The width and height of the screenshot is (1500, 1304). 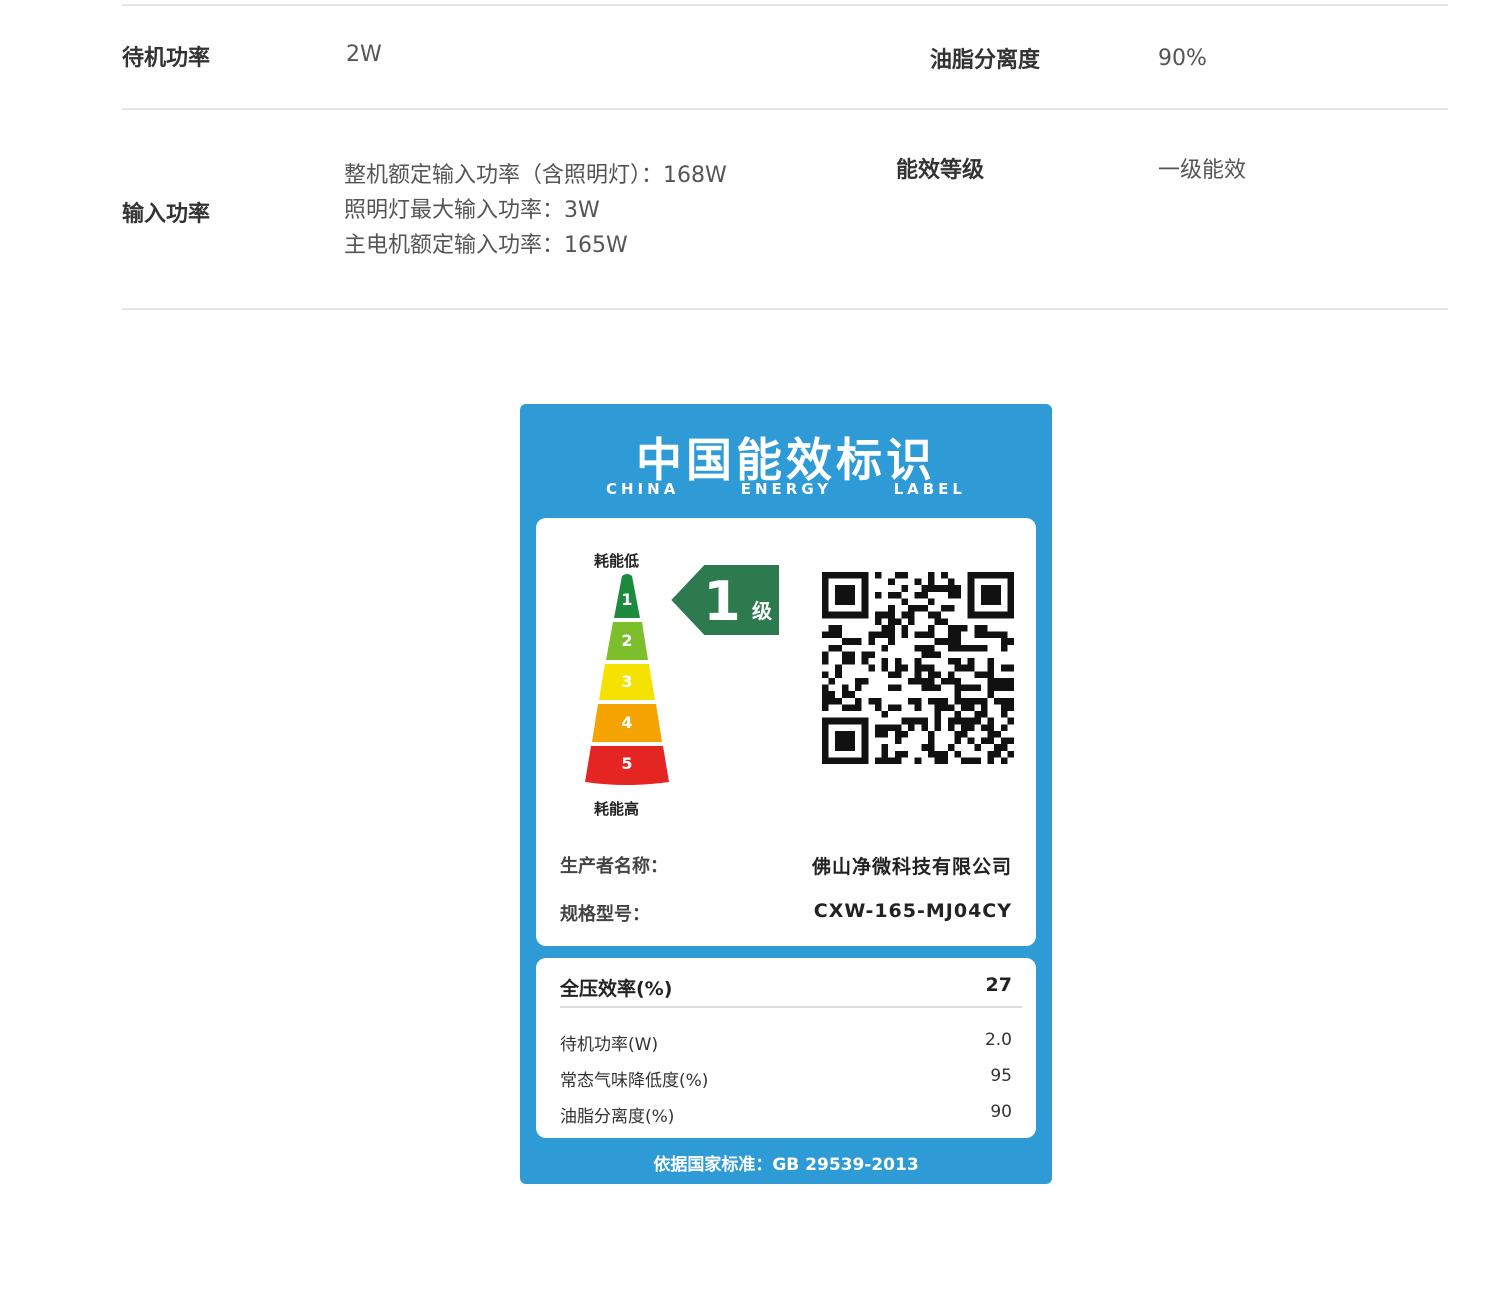 I want to click on standby-power-value: 2W, so click(x=364, y=54).